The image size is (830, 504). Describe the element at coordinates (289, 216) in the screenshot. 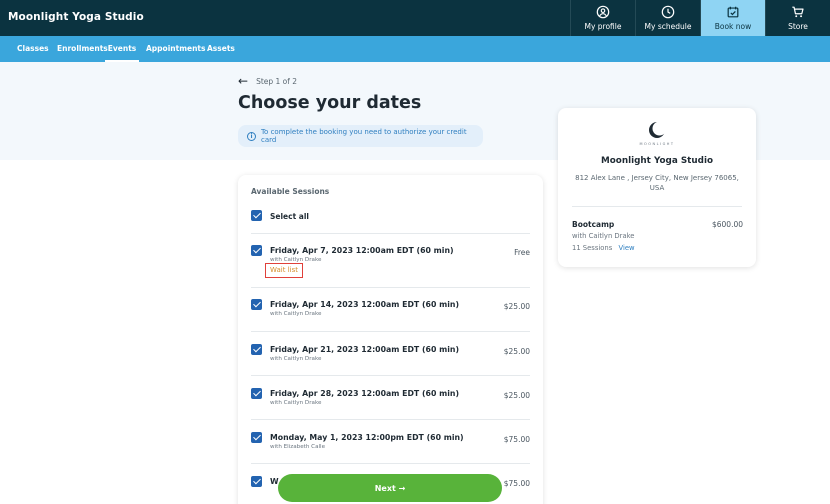

I see `select-all-label: Select all` at that location.